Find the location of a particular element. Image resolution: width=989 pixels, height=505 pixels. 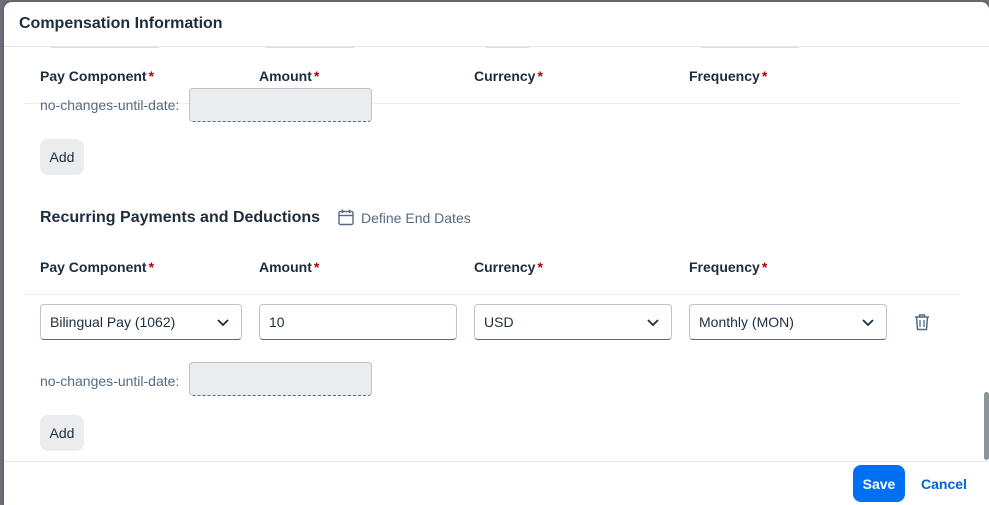

frequency-select: Monthly (MON) is located at coordinates (788, 322).